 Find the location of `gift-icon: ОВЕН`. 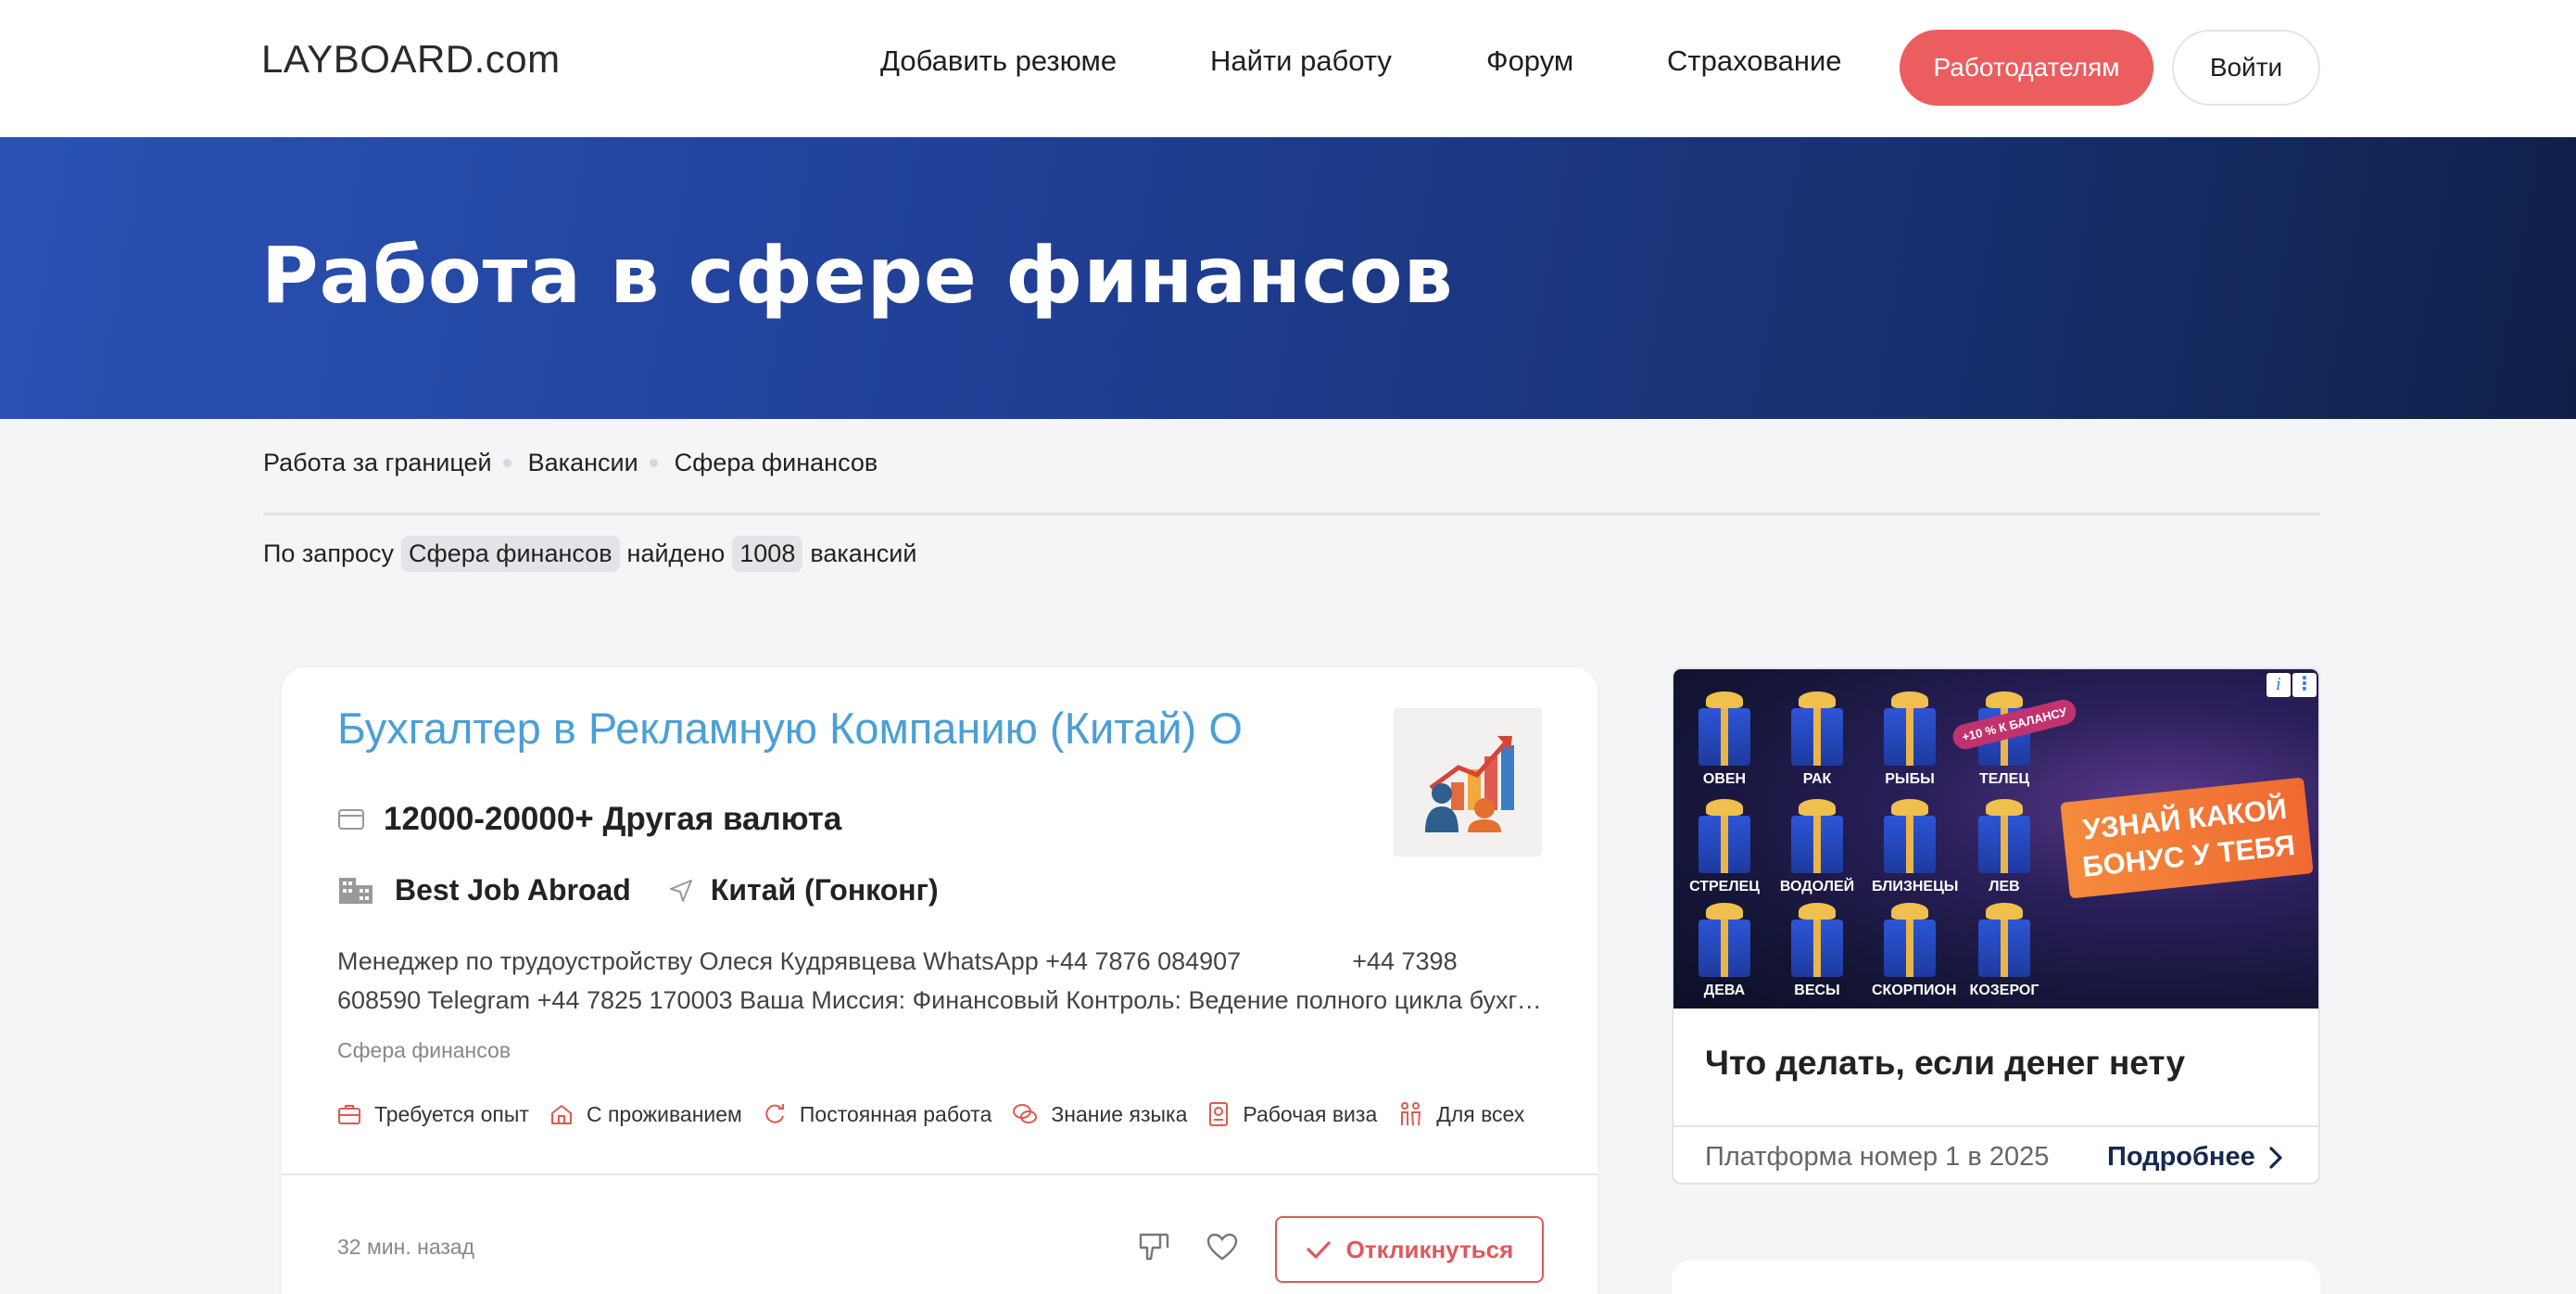

gift-icon: ОВЕН is located at coordinates (1724, 740).